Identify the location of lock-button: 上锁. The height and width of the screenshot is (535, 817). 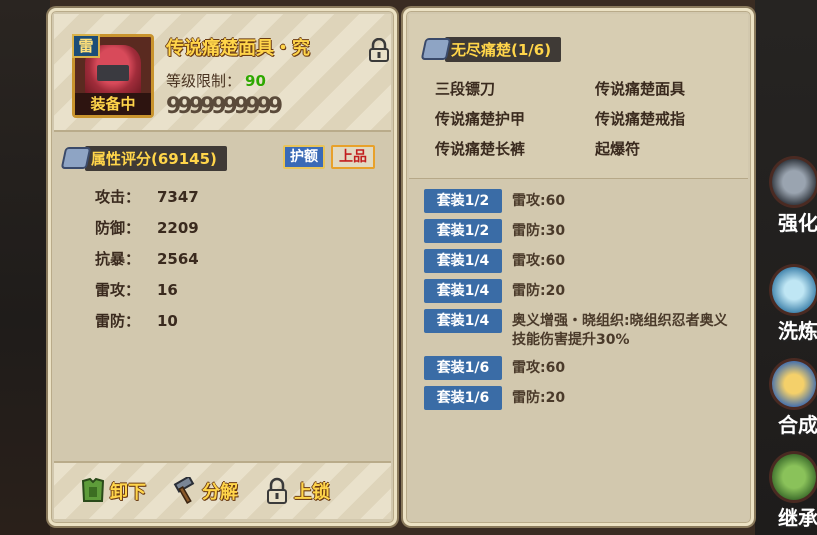
(297, 491).